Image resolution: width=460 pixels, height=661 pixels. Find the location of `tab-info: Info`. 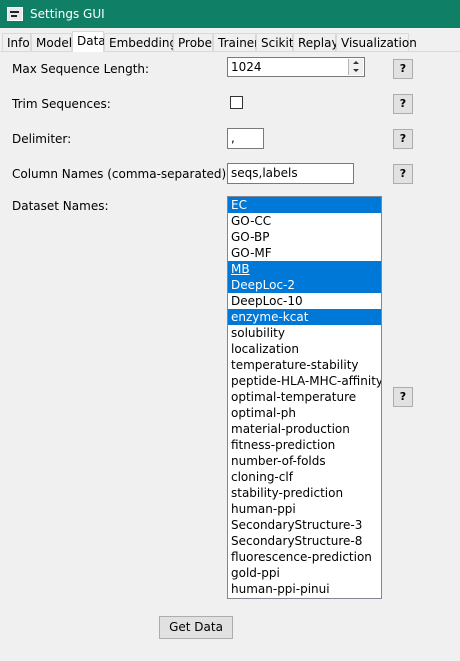

tab-info: Info is located at coordinates (16, 42).